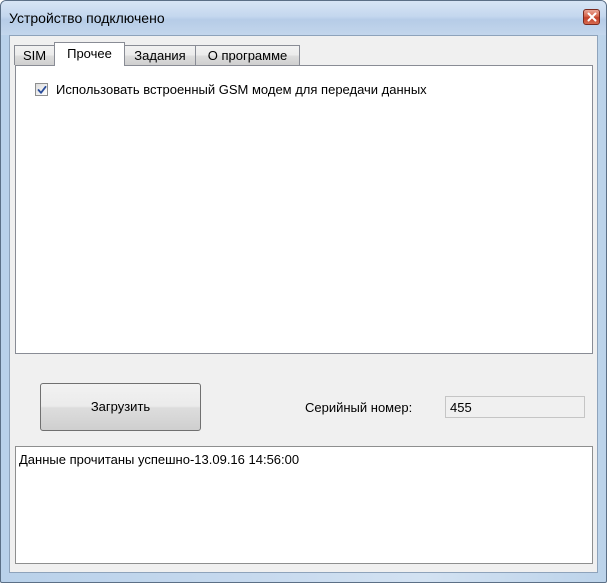  I want to click on tab-other: Прочее, so click(89, 54).